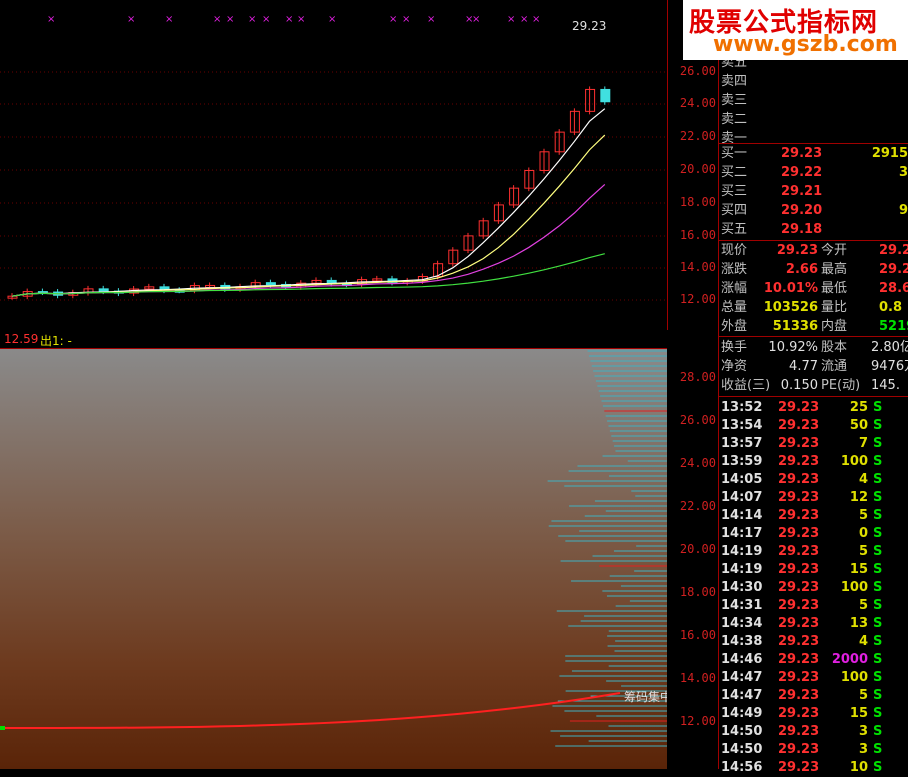 The width and height of the screenshot is (908, 777). I want to click on axis-tick-top: 16.00, so click(698, 235).